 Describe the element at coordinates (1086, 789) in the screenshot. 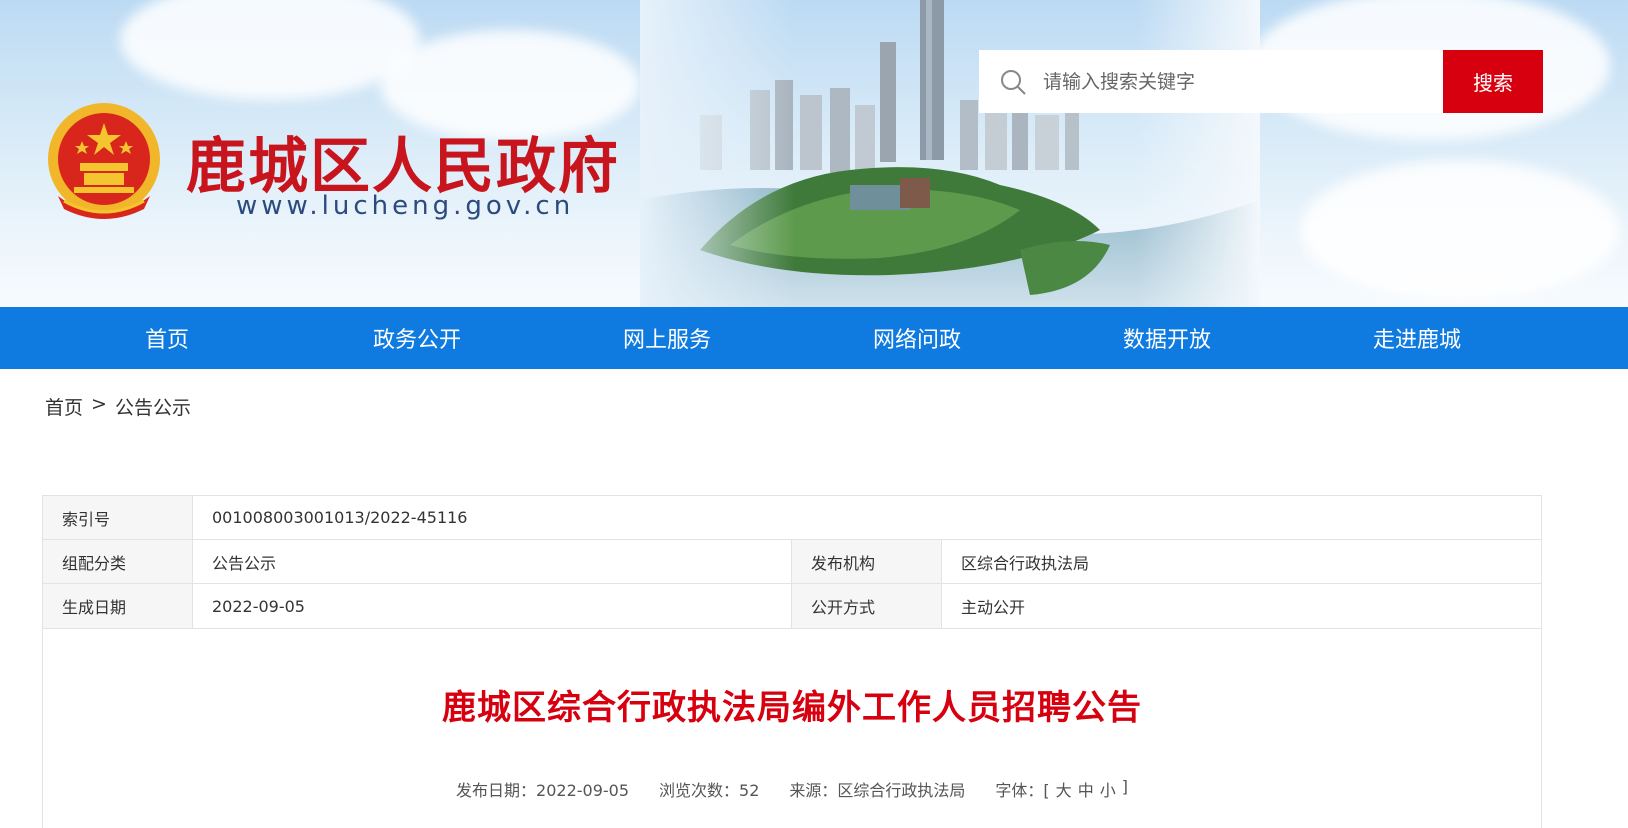

I see `font-size-medium-button: 中` at that location.